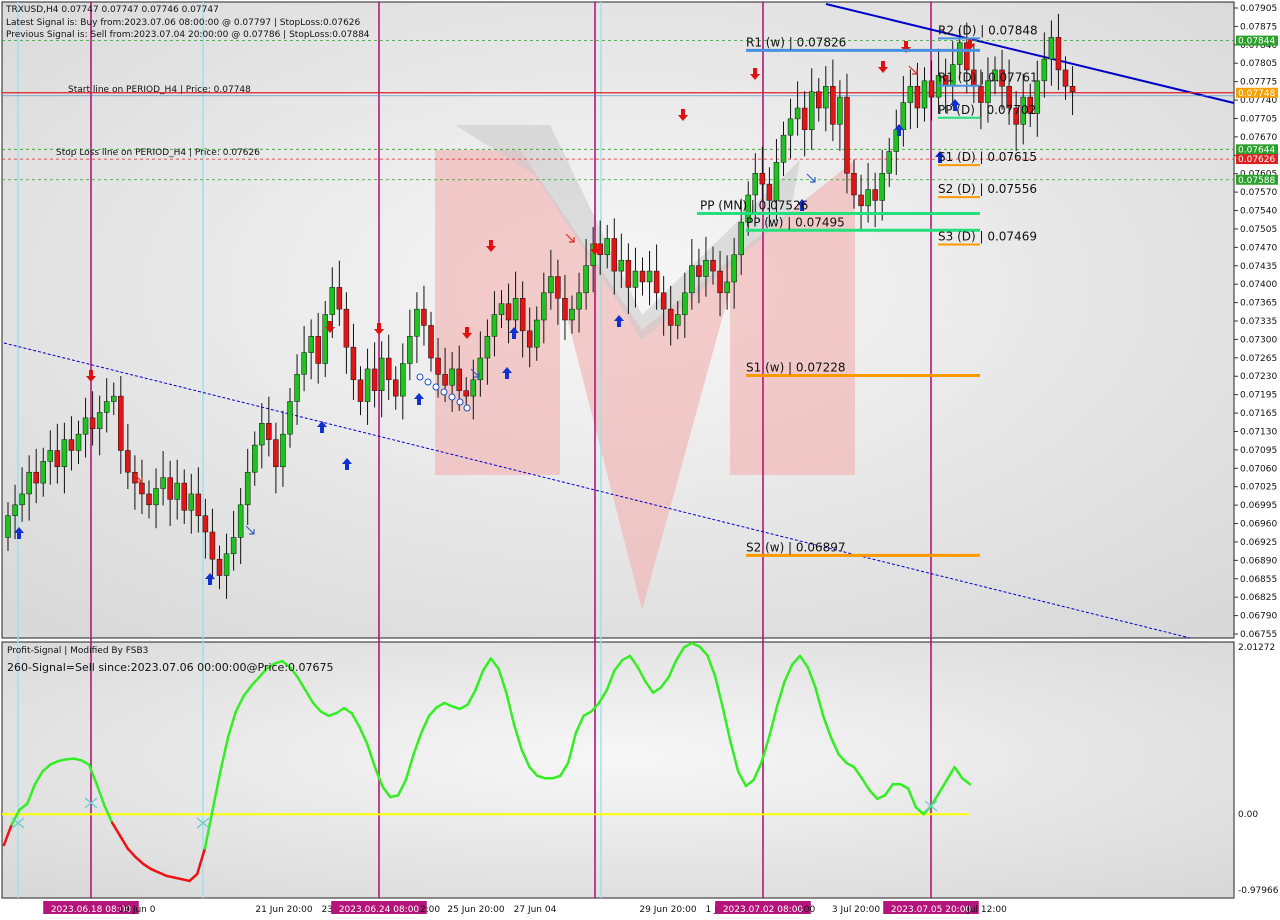 This screenshot has width=1280, height=920. What do you see at coordinates (931, 910) in the screenshot?
I see `x-tick-label: 2023.07.05 20:00` at bounding box center [931, 910].